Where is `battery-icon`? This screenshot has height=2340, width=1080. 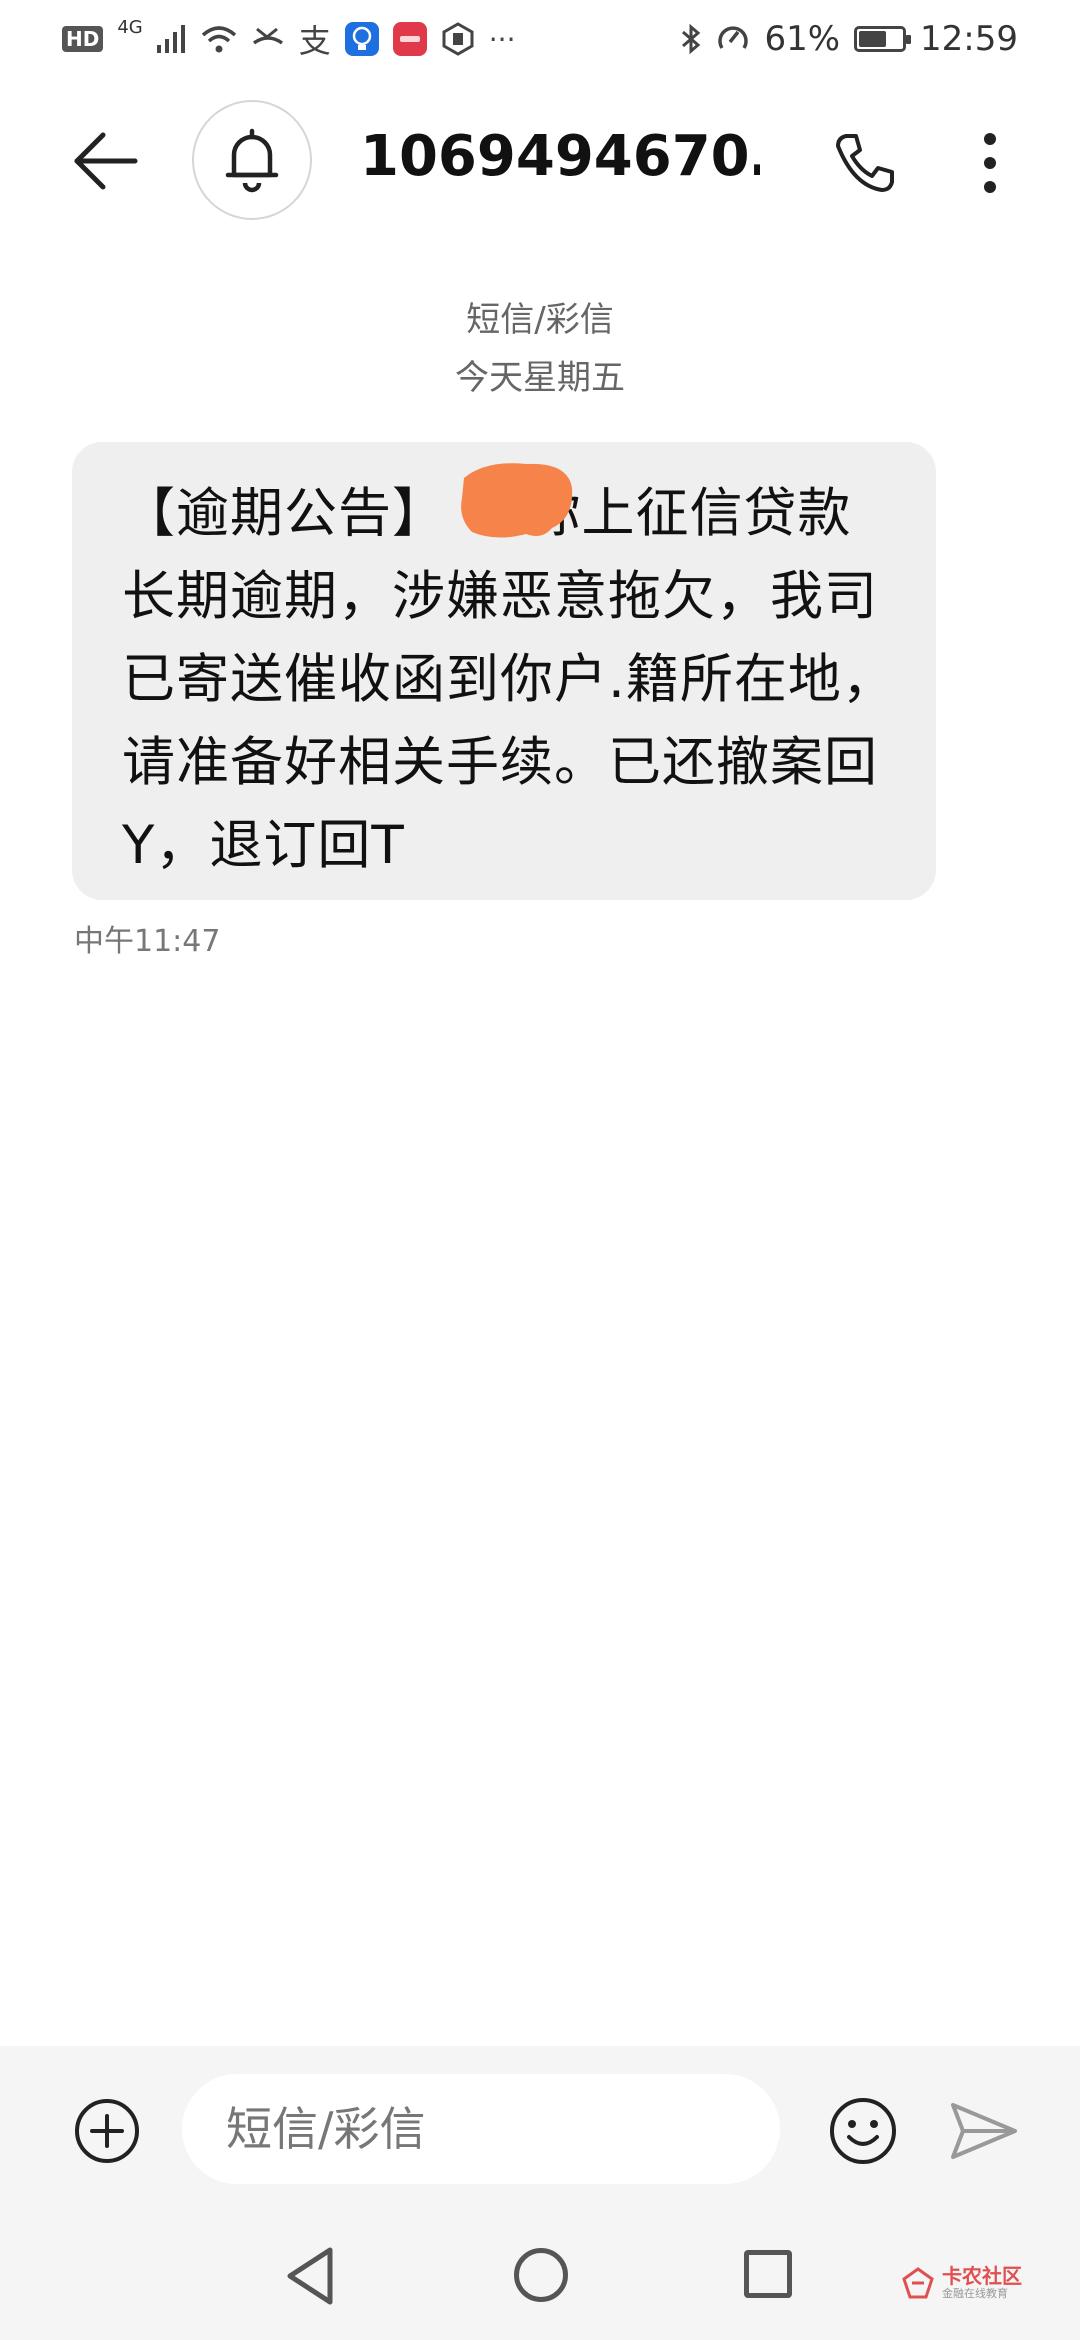
battery-icon is located at coordinates (883, 39).